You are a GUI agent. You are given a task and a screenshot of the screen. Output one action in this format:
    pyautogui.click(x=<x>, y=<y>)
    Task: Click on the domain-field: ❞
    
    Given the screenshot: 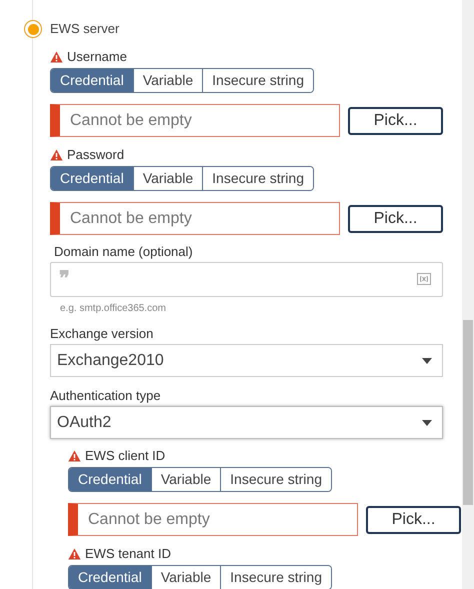 What is the action you would take?
    pyautogui.click(x=246, y=279)
    